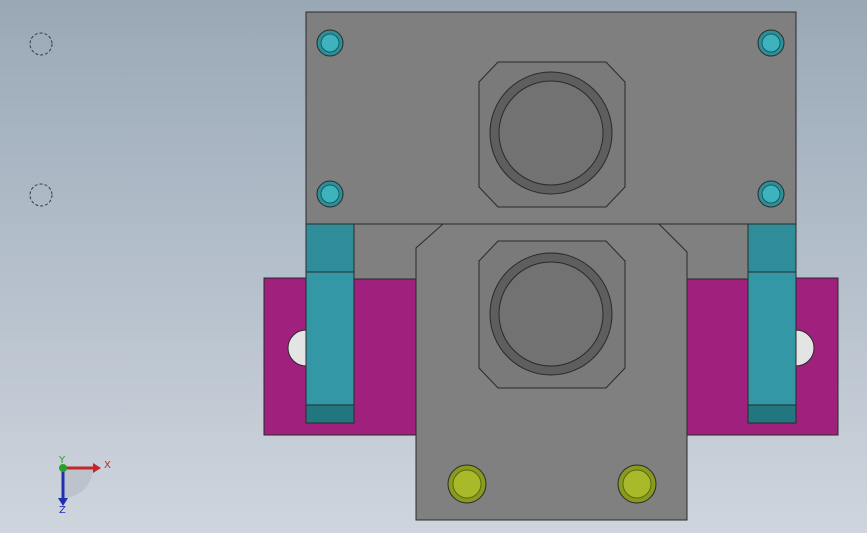 Image resolution: width=867 pixels, height=533 pixels. What do you see at coordinates (97, 468) in the screenshot?
I see `x-axis-arrow-icon` at bounding box center [97, 468].